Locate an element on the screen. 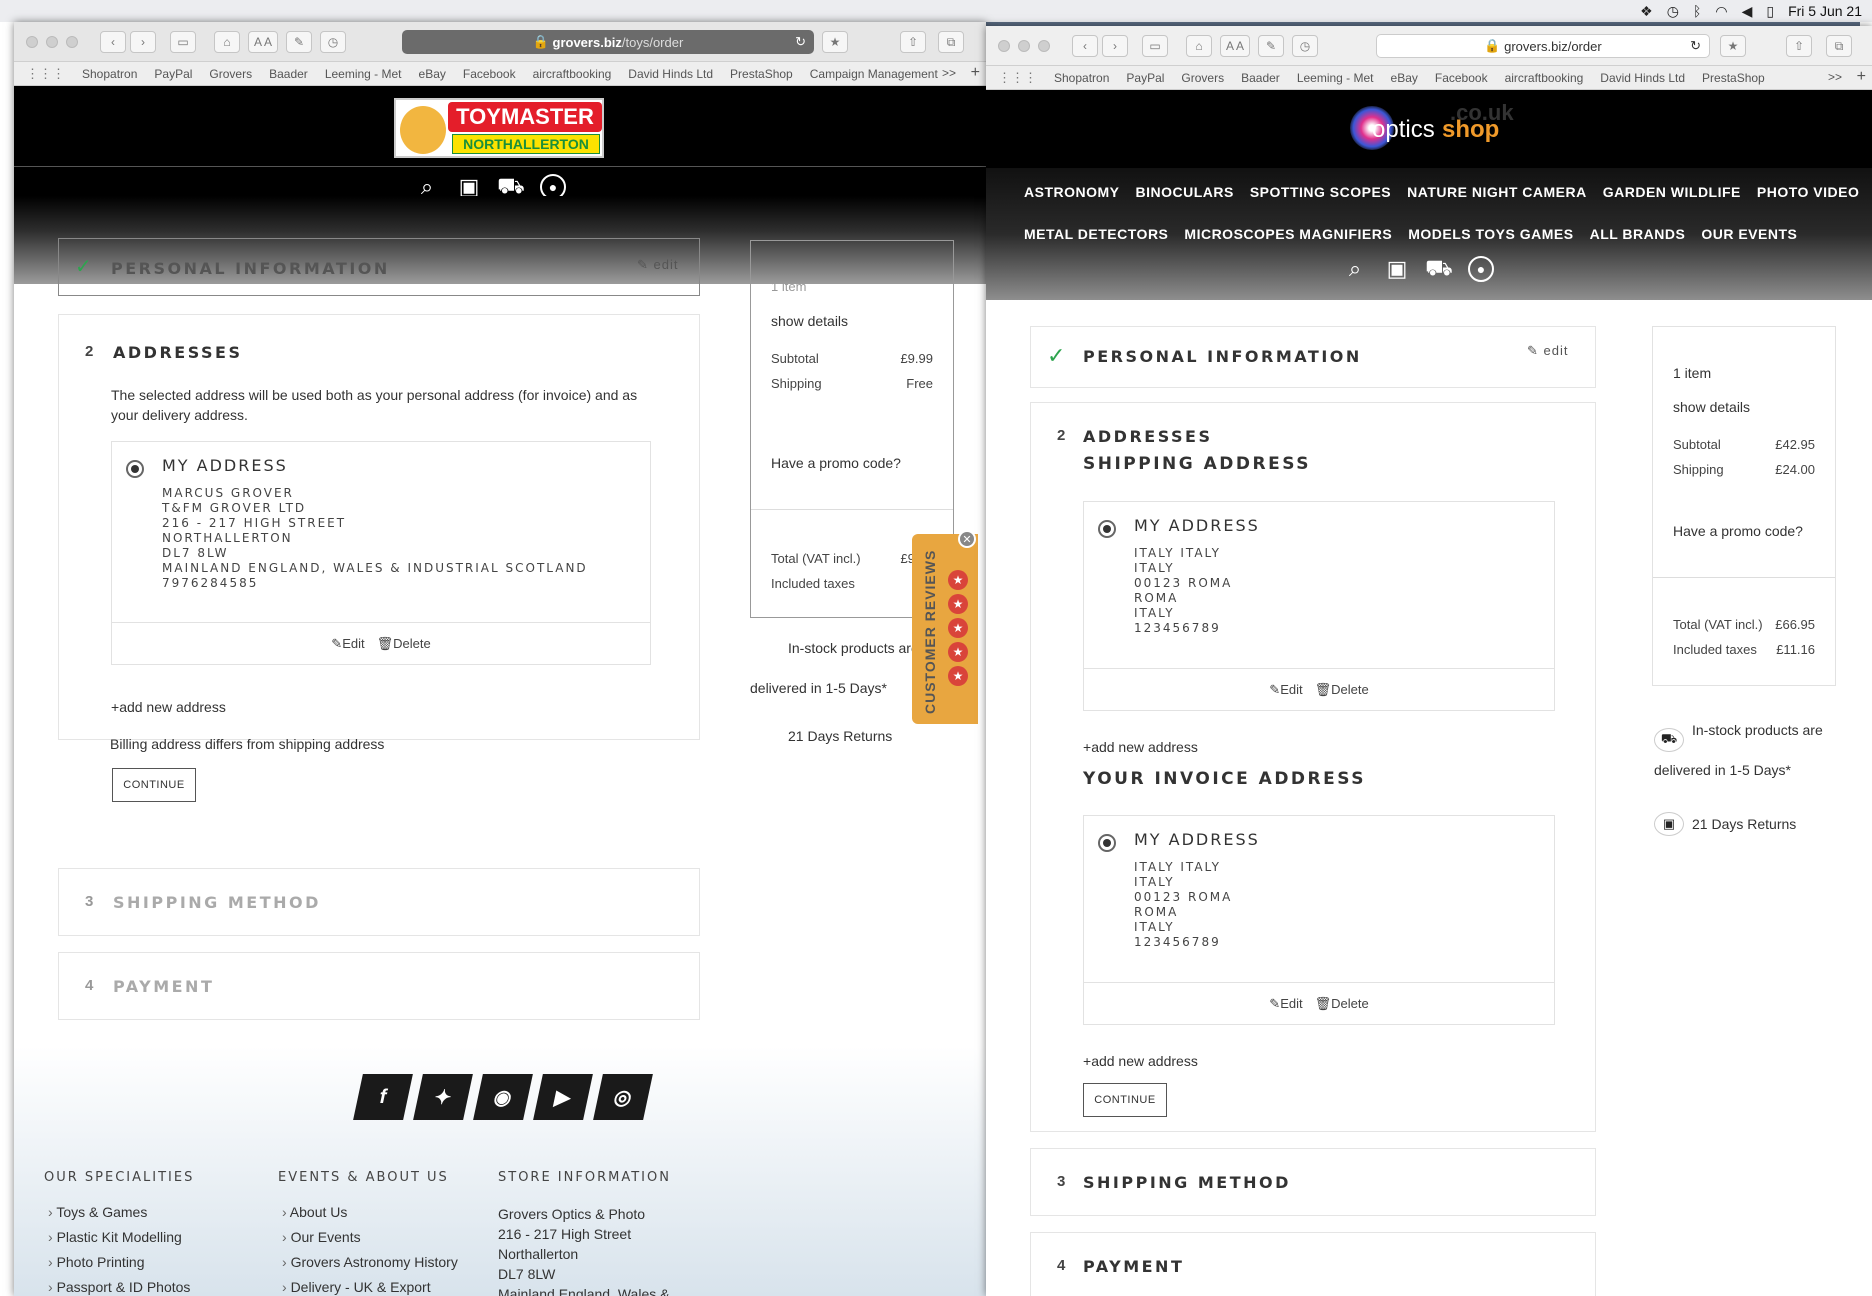  nav-item: ASTRONOMY is located at coordinates (1072, 192).